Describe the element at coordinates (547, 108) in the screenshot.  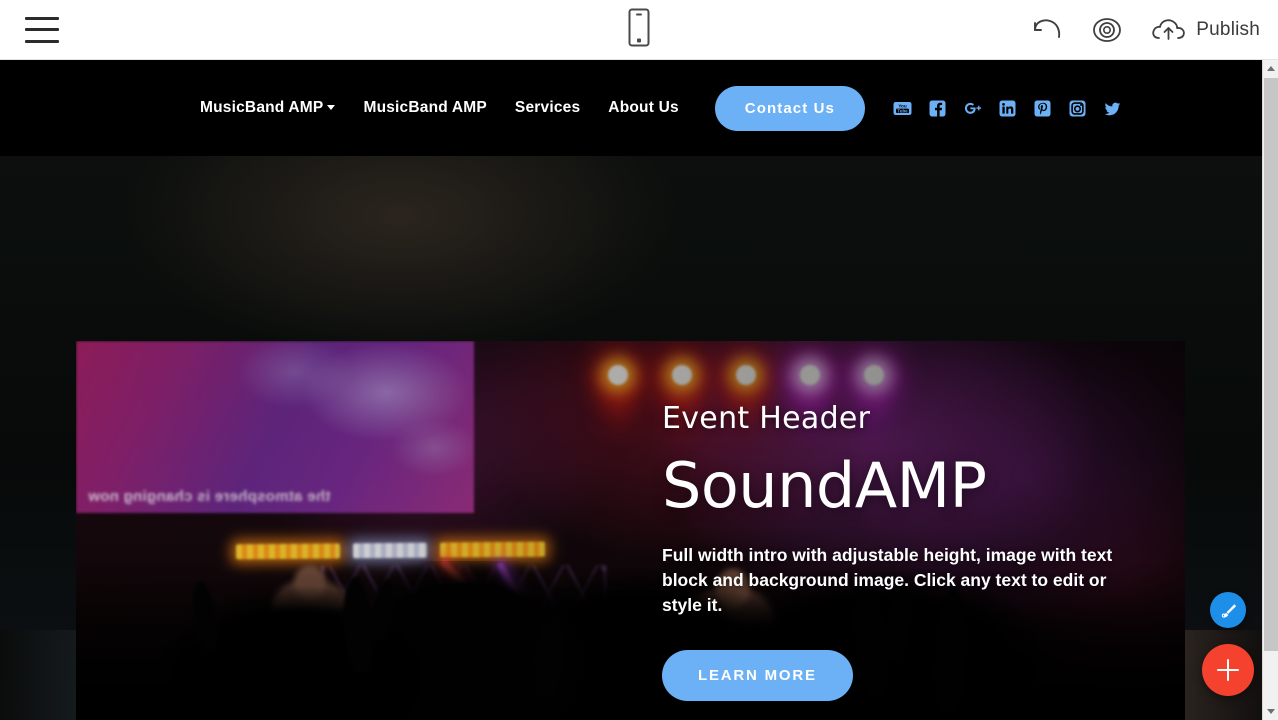
I see `nav-link-services: Services` at that location.